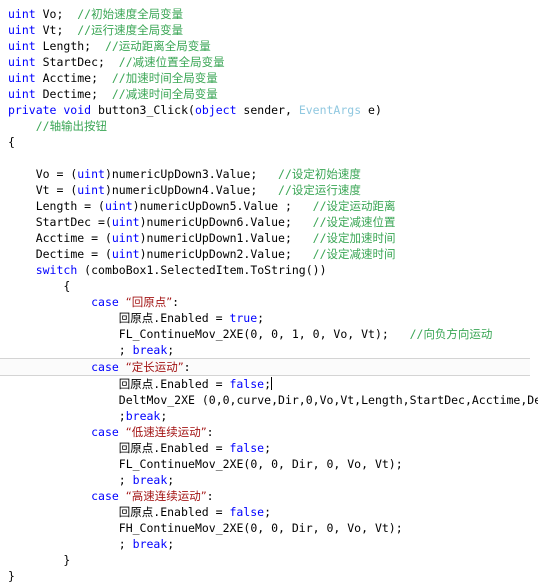 Image resolution: width=538 pixels, height=584 pixels. What do you see at coordinates (265, 367) in the screenshot?
I see `code-line: case “定长运动”:` at bounding box center [265, 367].